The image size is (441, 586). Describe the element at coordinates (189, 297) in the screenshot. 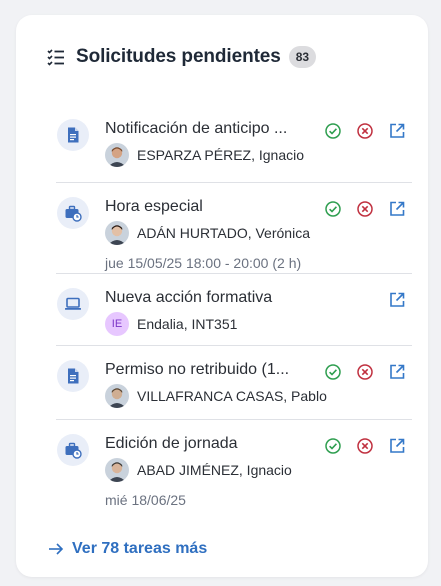

I see `request-title: Nueva acción formativa` at that location.